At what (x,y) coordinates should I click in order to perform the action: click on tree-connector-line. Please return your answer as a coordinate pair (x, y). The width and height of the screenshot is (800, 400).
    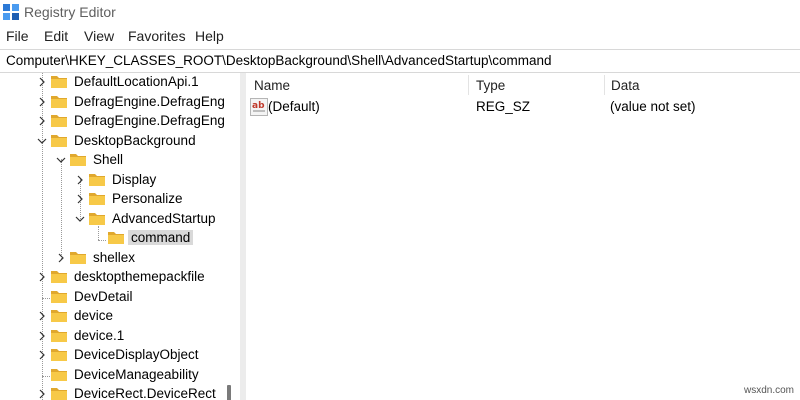
    Looking at the image, I should click on (61, 209).